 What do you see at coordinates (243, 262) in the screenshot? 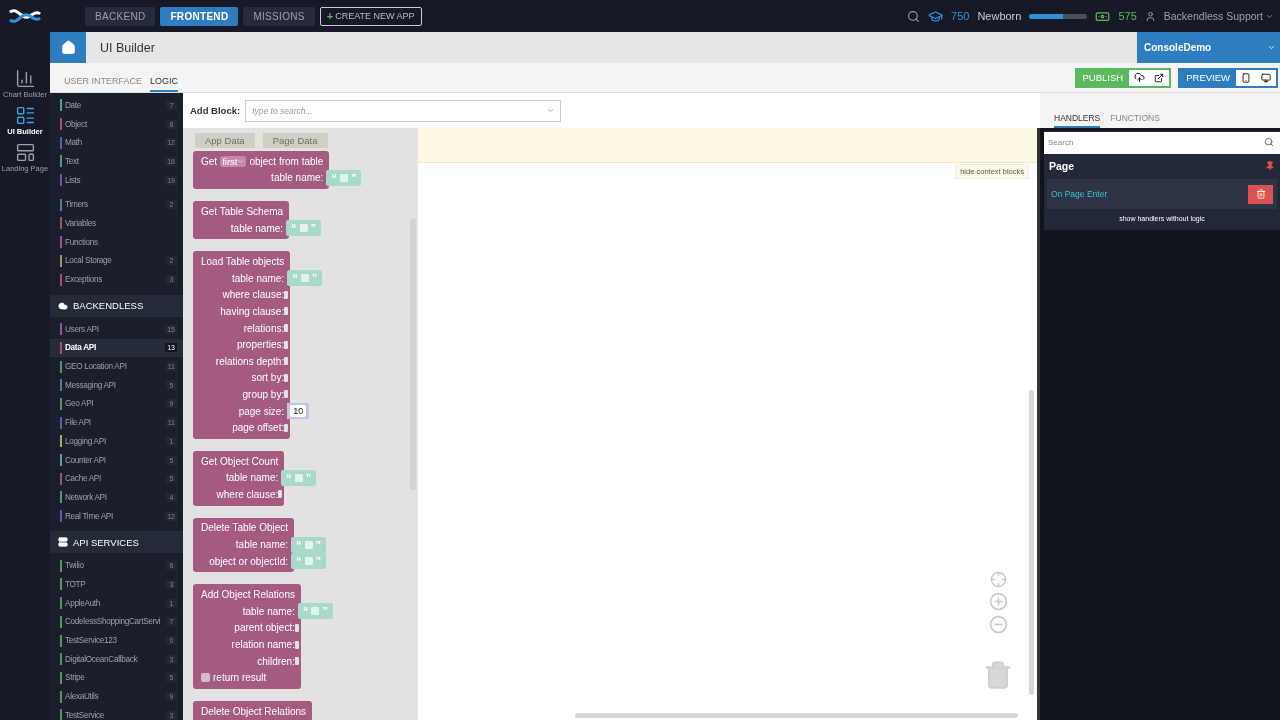
I see `block-title: Load Table objects` at bounding box center [243, 262].